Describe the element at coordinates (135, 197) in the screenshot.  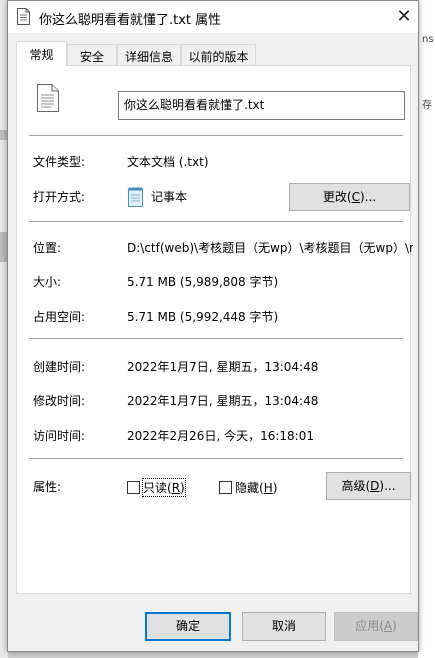
I see `notepad-icon` at that location.